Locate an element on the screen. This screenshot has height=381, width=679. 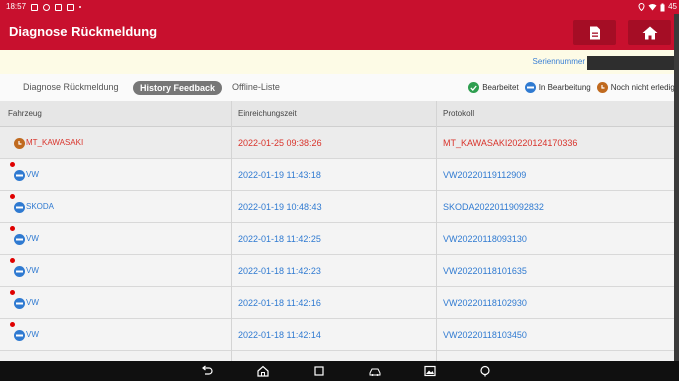
protocol-name: MT_KAWASAKI20220124170336 is located at coordinates (510, 143).